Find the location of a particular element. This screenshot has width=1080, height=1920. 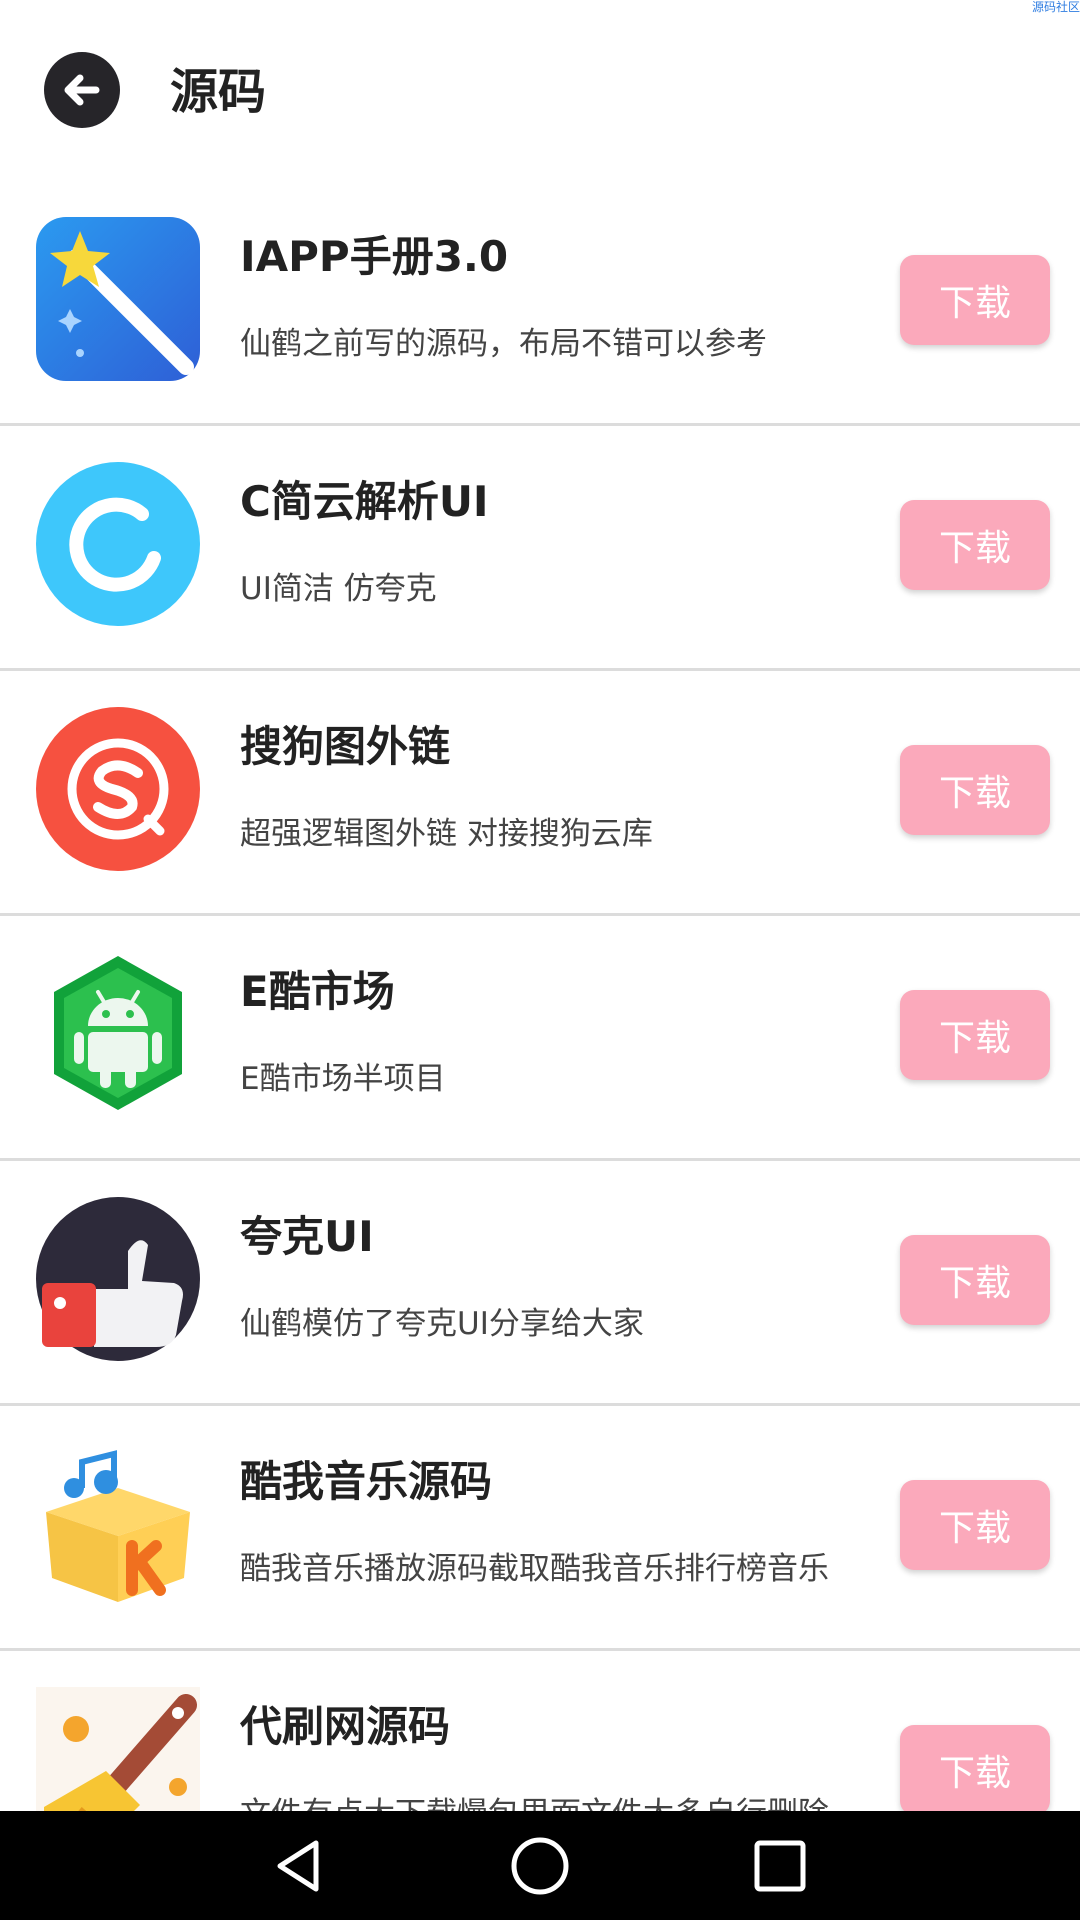

item-title: IAPP手册3.0 is located at coordinates (374, 256).